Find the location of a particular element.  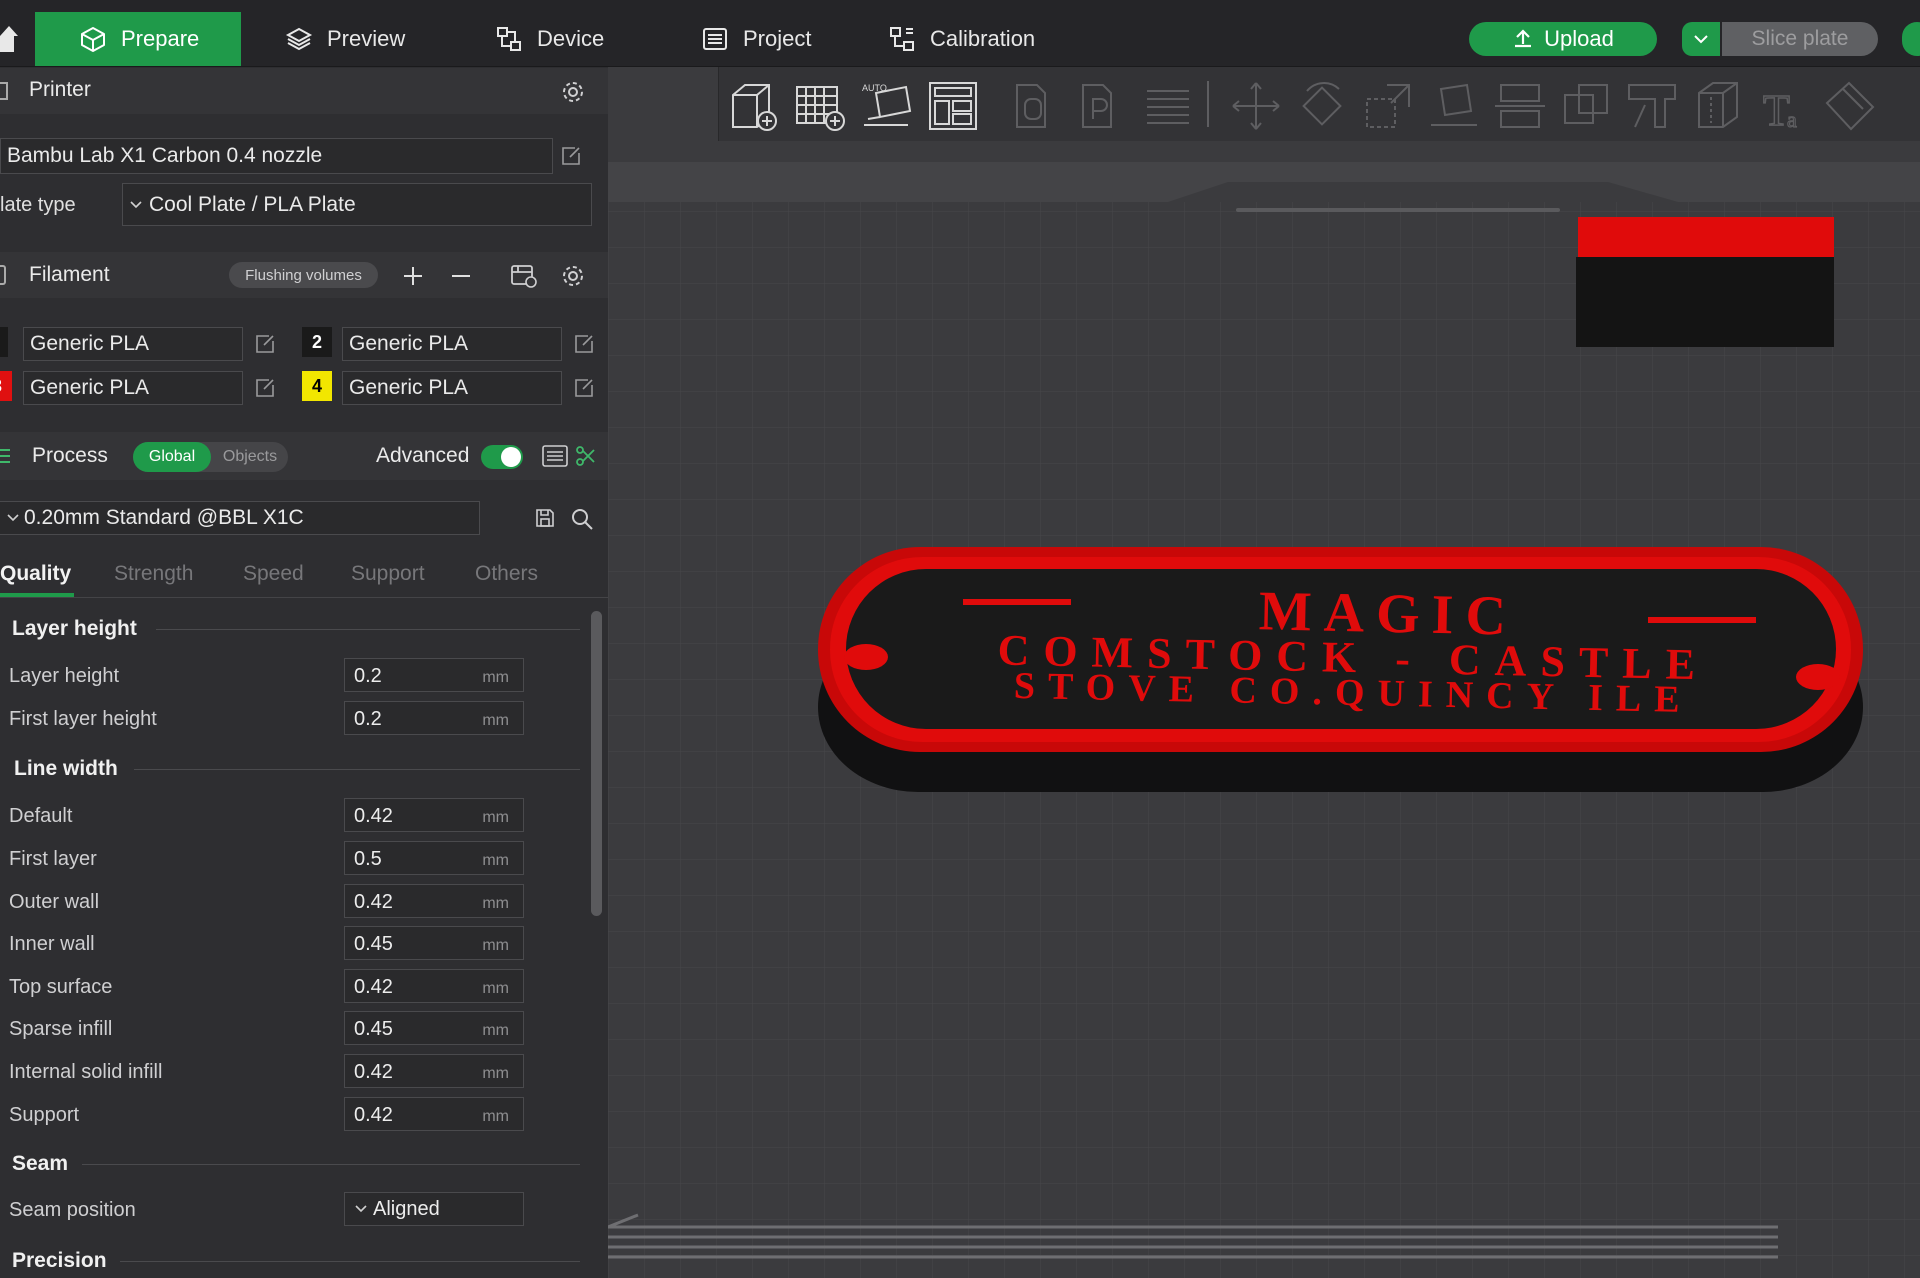

filament-2-number: 2 is located at coordinates (316, 341).